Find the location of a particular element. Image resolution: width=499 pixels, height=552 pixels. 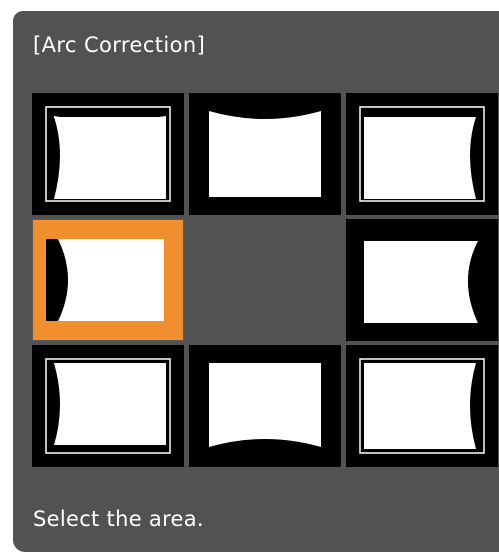

area-middle-left is located at coordinates (108, 280).